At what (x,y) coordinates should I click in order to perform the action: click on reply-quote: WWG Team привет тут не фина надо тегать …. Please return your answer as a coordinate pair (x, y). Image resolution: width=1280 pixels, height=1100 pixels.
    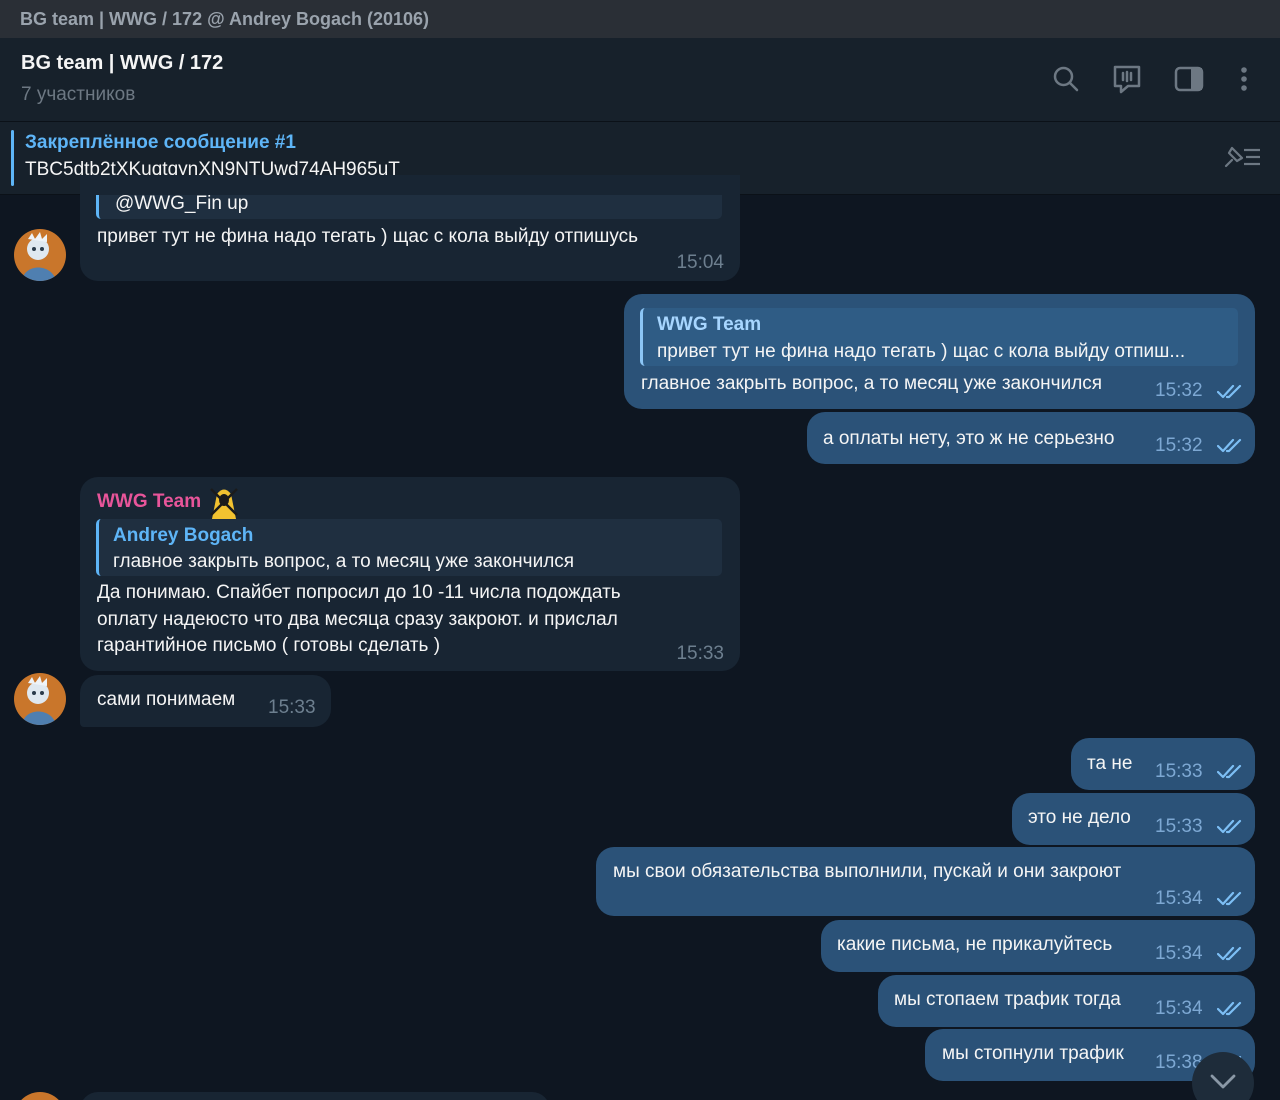
    Looking at the image, I should click on (939, 337).